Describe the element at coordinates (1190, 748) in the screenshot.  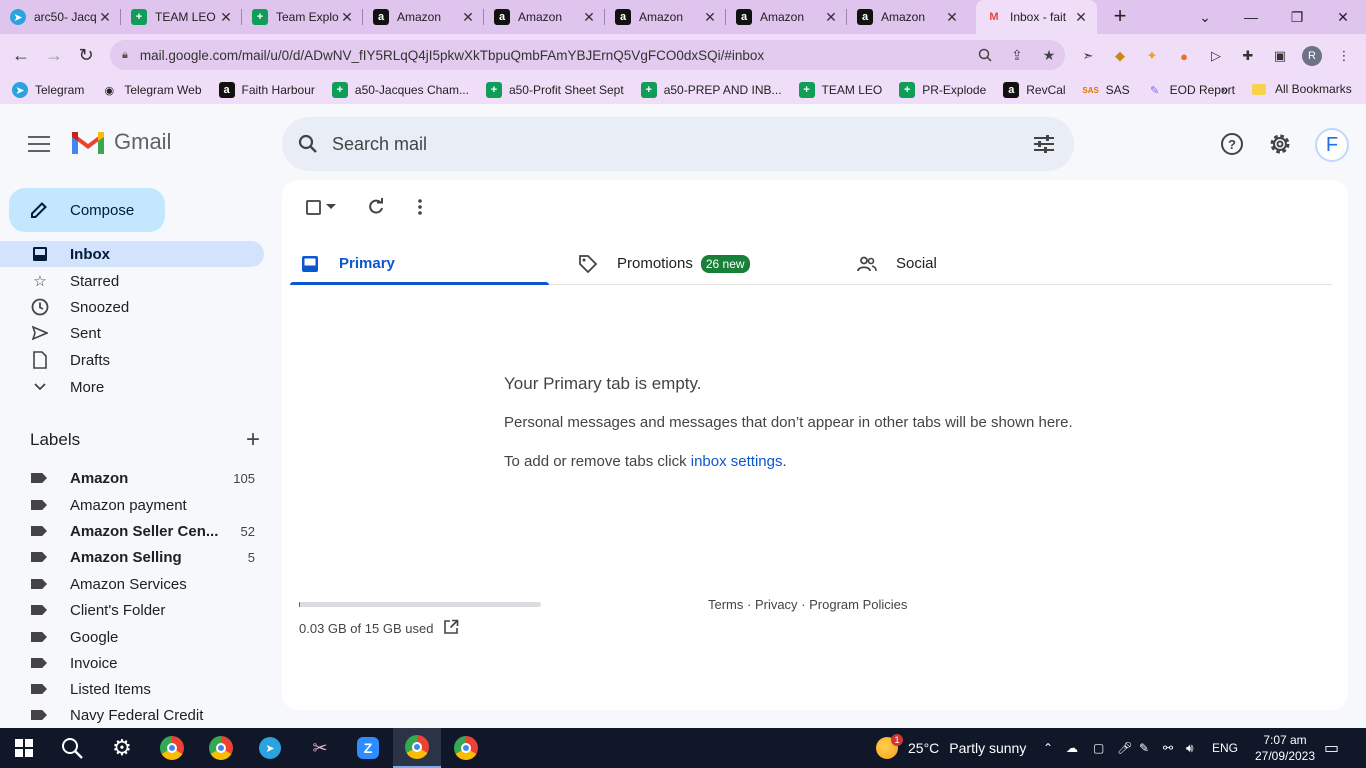
I see `volume-icon: 🔊︎` at that location.